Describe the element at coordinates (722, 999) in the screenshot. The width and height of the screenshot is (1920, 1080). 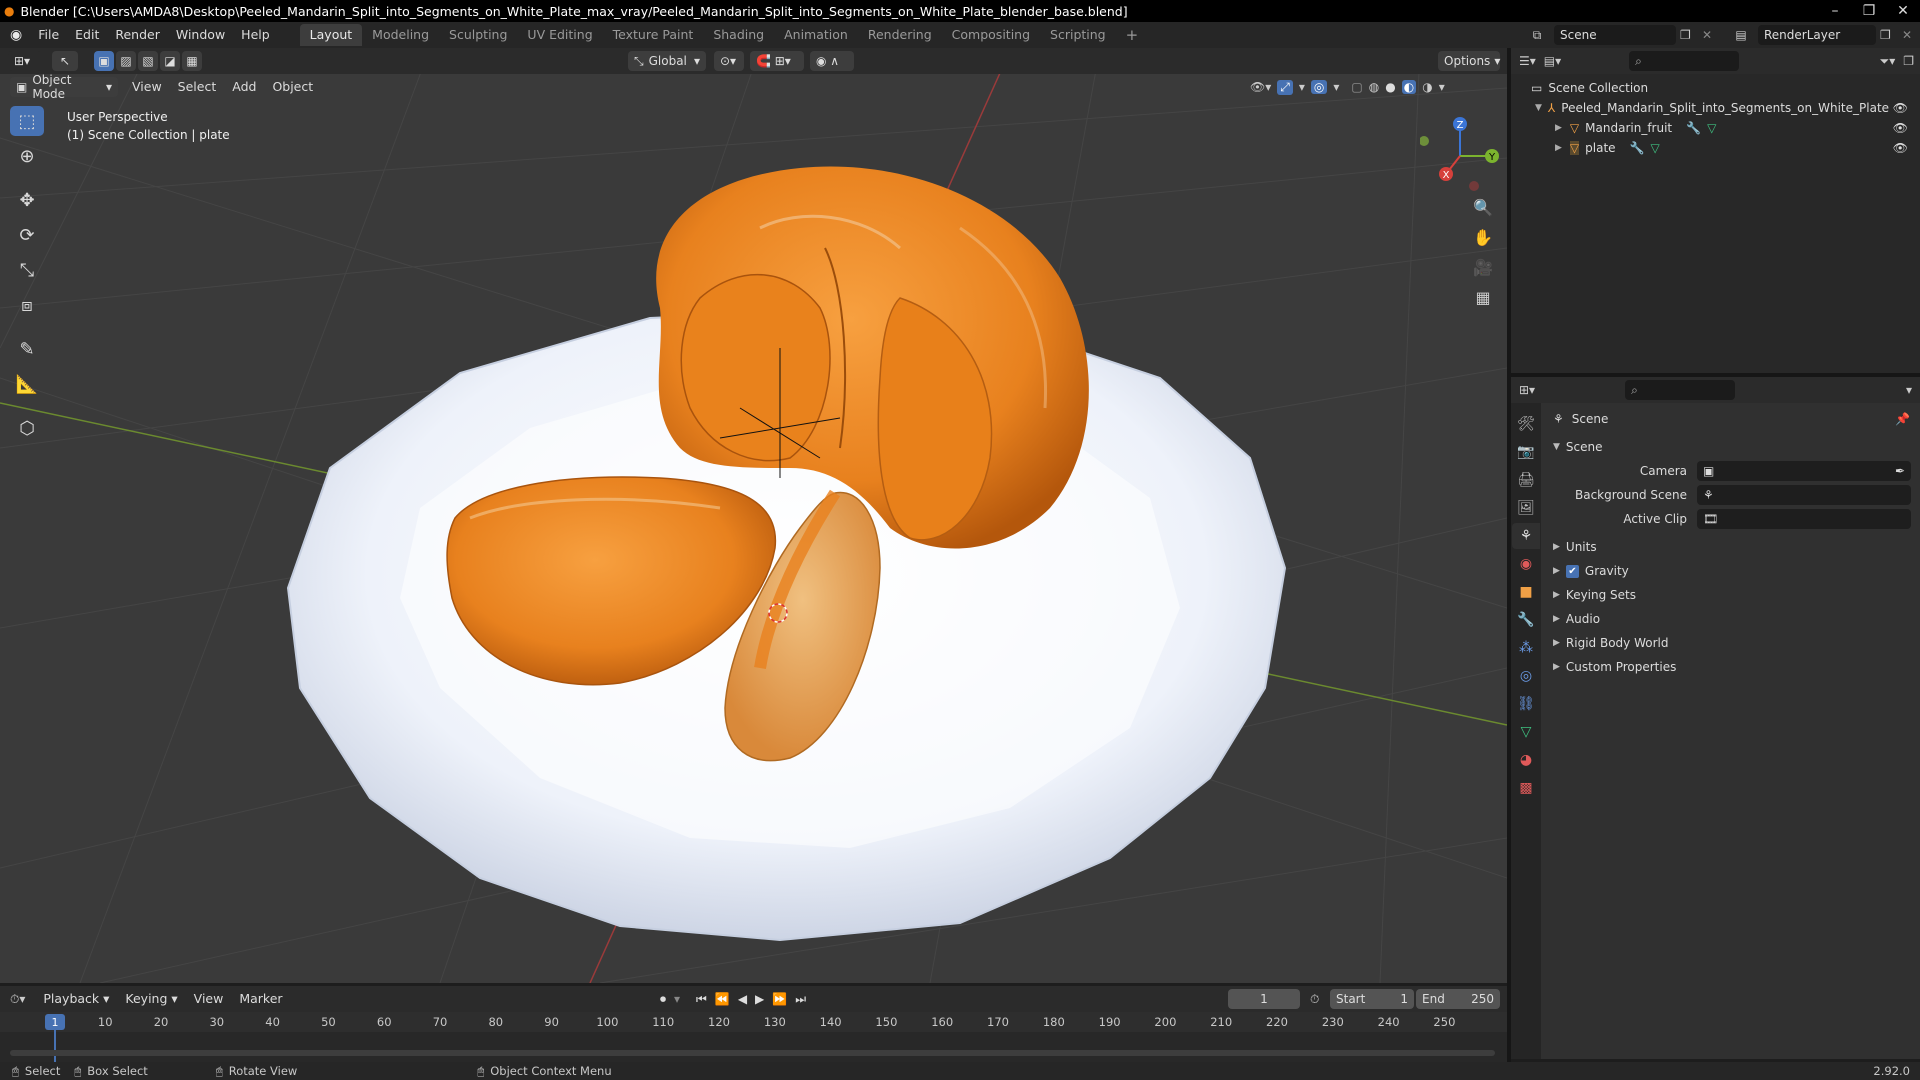
I see `prev-keyframe-icon: ⏪` at that location.